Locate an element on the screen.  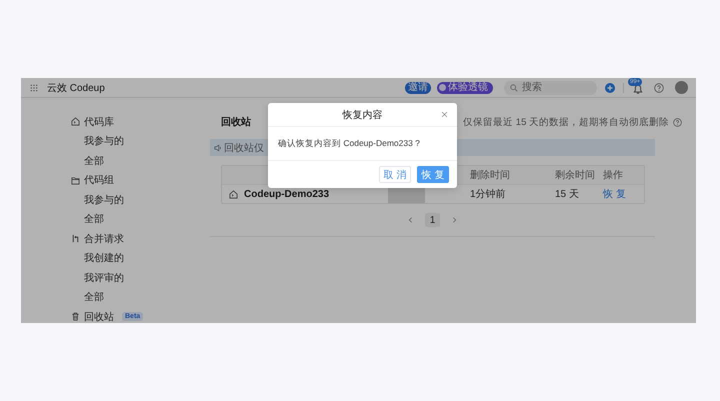
invite-button: 邀请 is located at coordinates (418, 88).